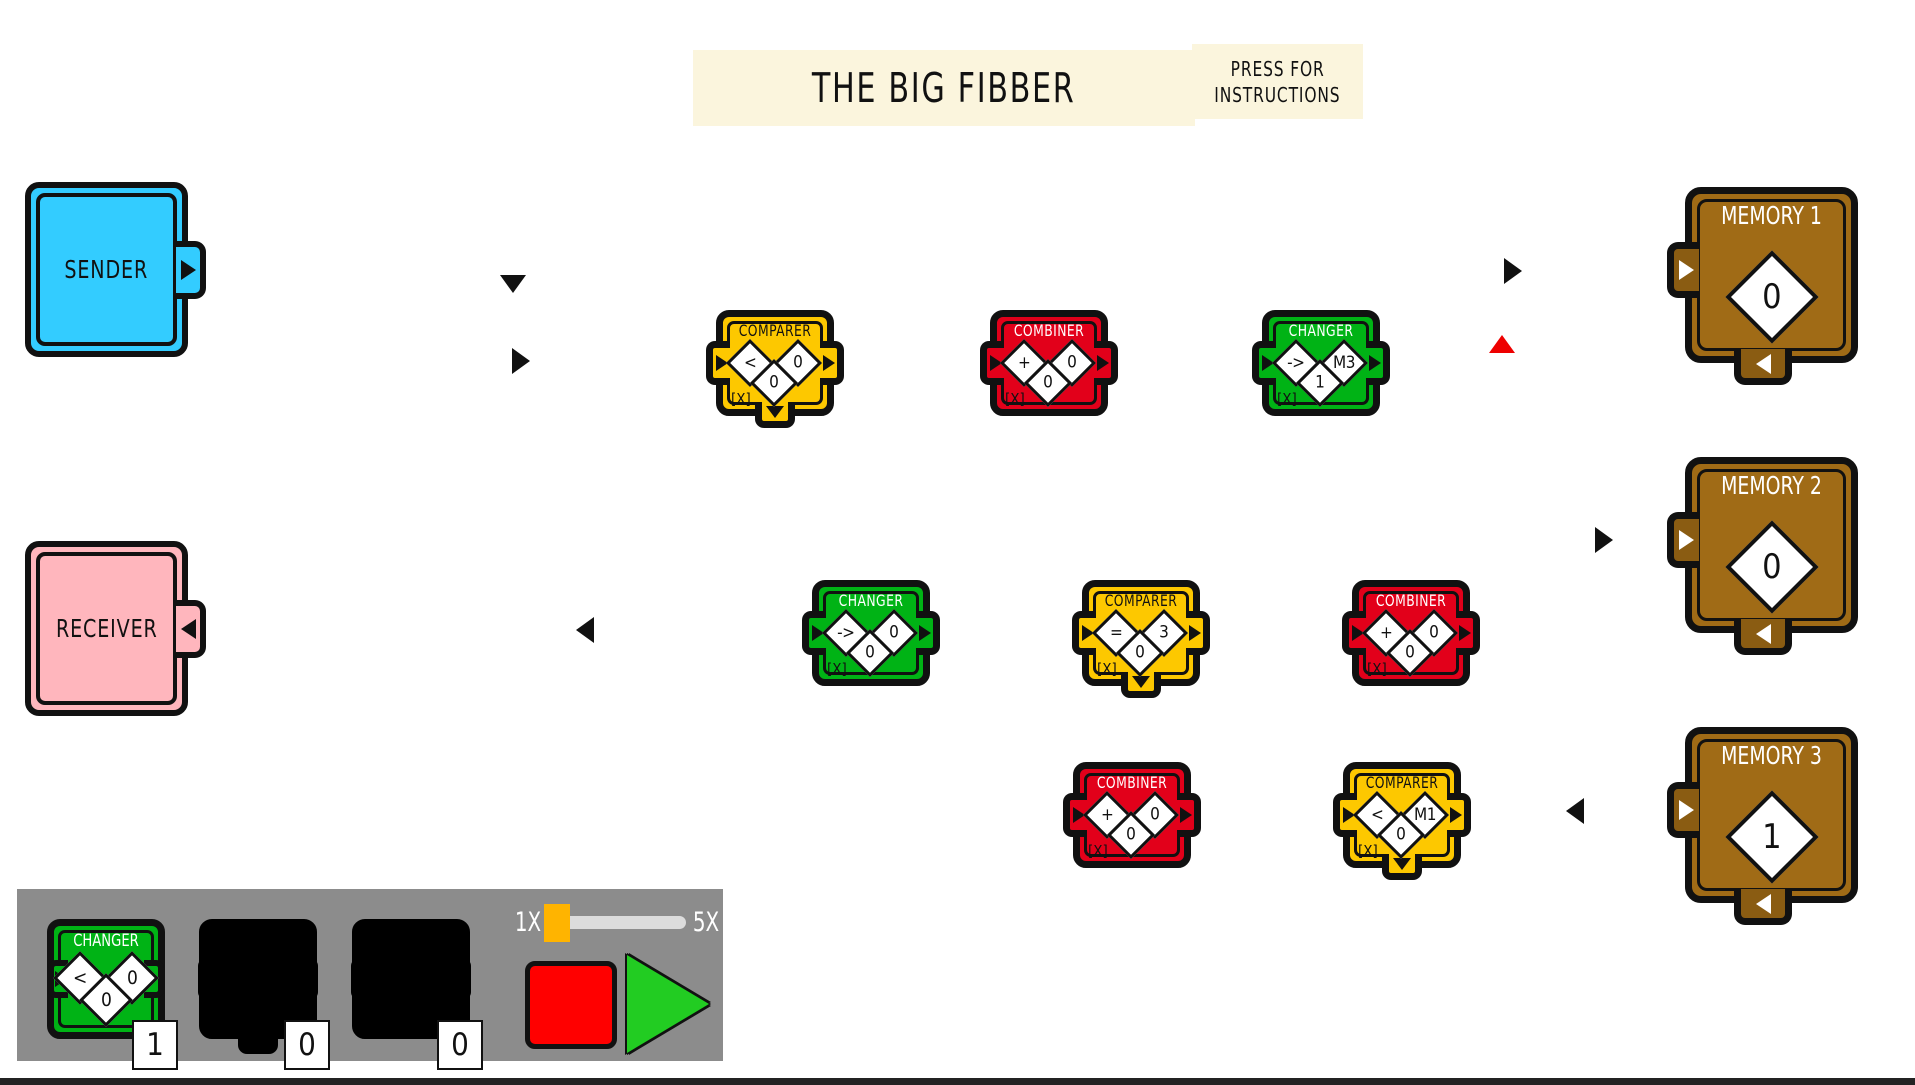 The height and width of the screenshot is (1085, 1915). Describe the element at coordinates (1762, 556) in the screenshot. I see `memory-block-2: MEMORY 2 0` at that location.